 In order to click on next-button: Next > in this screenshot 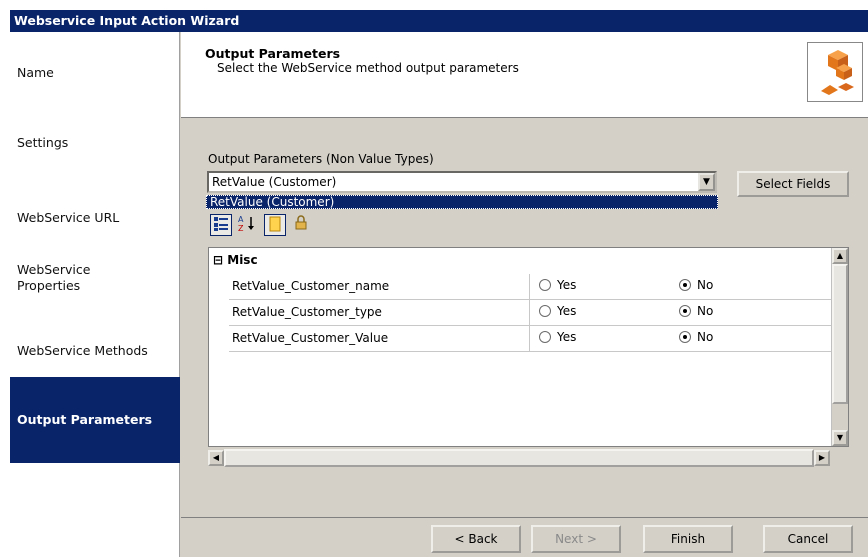, I will do `click(576, 539)`.